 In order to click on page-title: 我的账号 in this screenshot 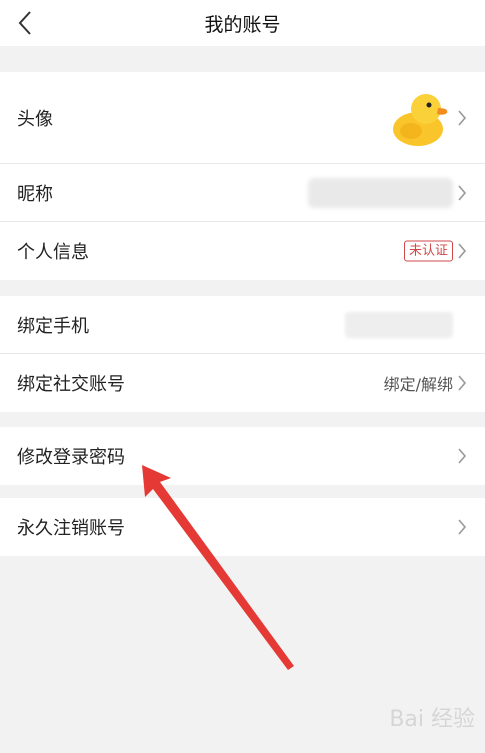, I will do `click(242, 24)`.